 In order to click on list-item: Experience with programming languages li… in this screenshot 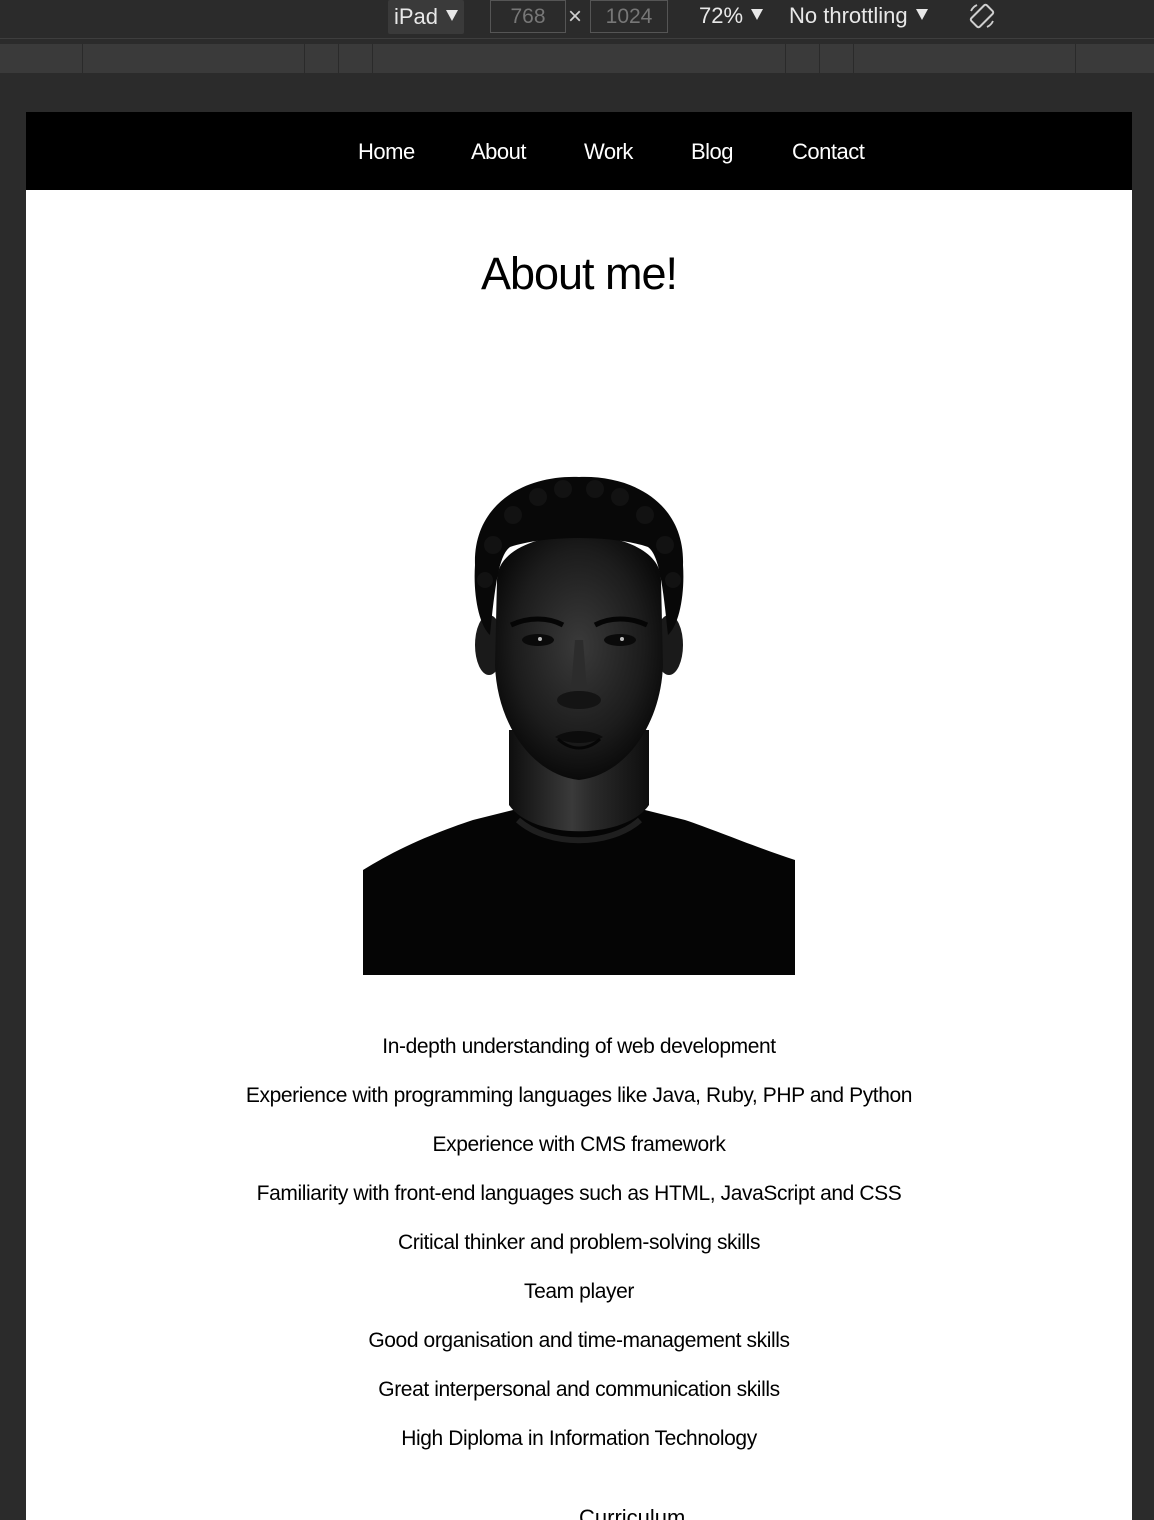, I will do `click(579, 1095)`.